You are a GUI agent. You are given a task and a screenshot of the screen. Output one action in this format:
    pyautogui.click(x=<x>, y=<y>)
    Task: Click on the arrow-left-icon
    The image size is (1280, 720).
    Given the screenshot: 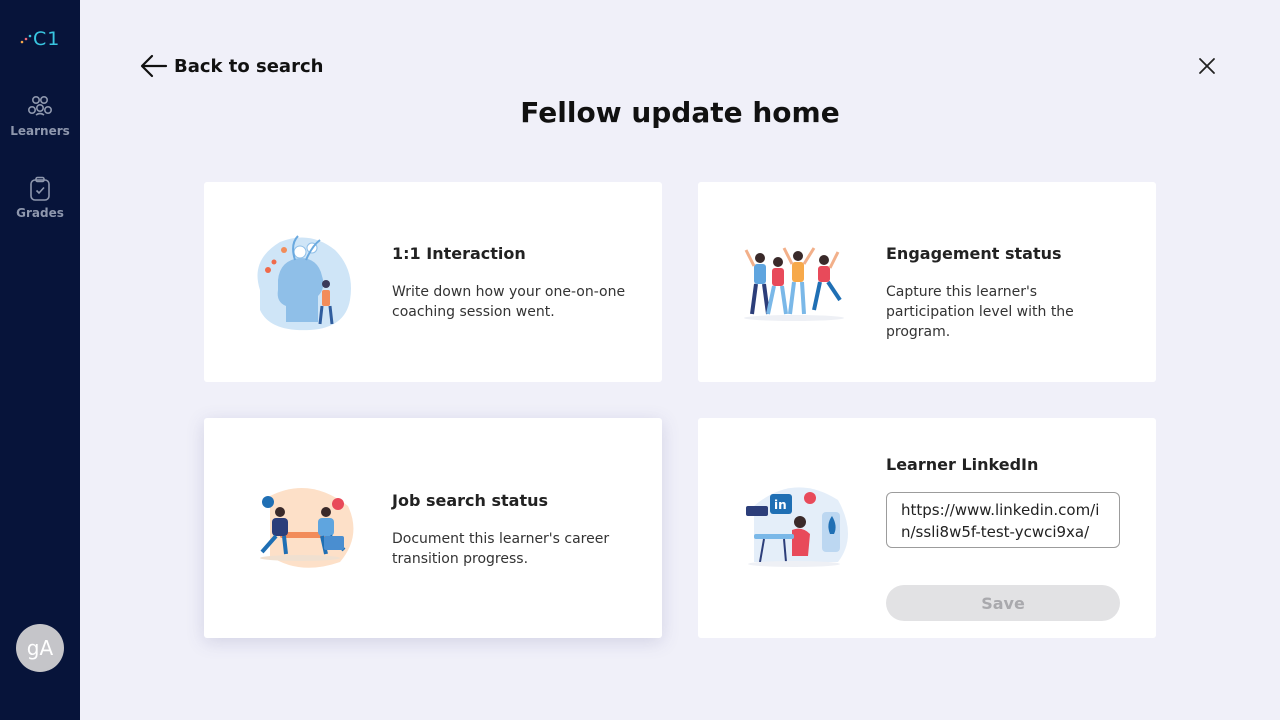 What is the action you would take?
    pyautogui.click(x=154, y=66)
    